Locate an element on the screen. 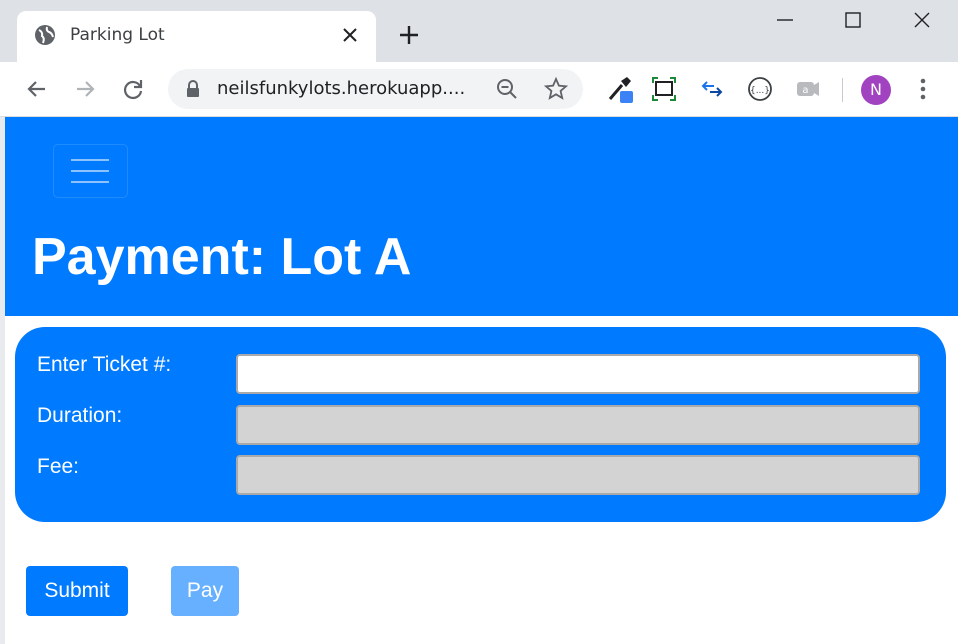 The width and height of the screenshot is (958, 644). browser-tabstrip: Parking Lot is located at coordinates (479, 31).